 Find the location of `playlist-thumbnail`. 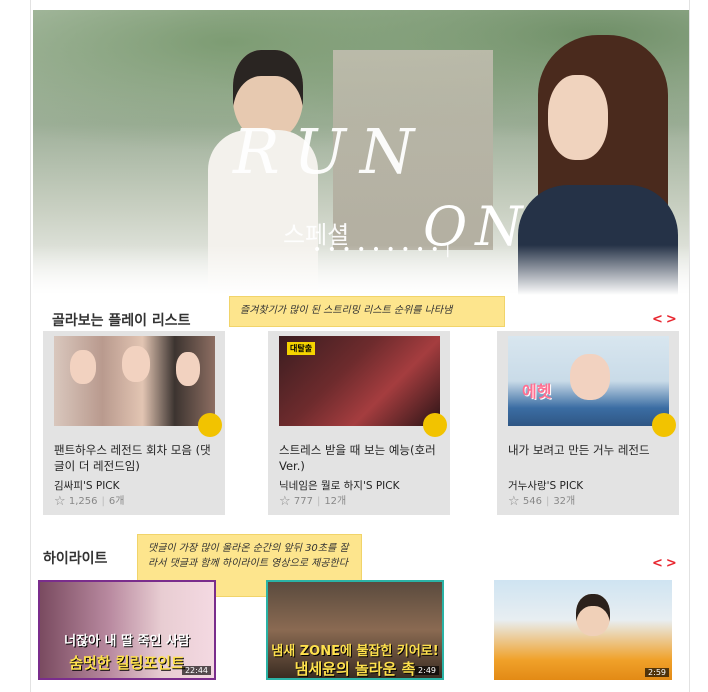

playlist-thumbnail is located at coordinates (134, 381).